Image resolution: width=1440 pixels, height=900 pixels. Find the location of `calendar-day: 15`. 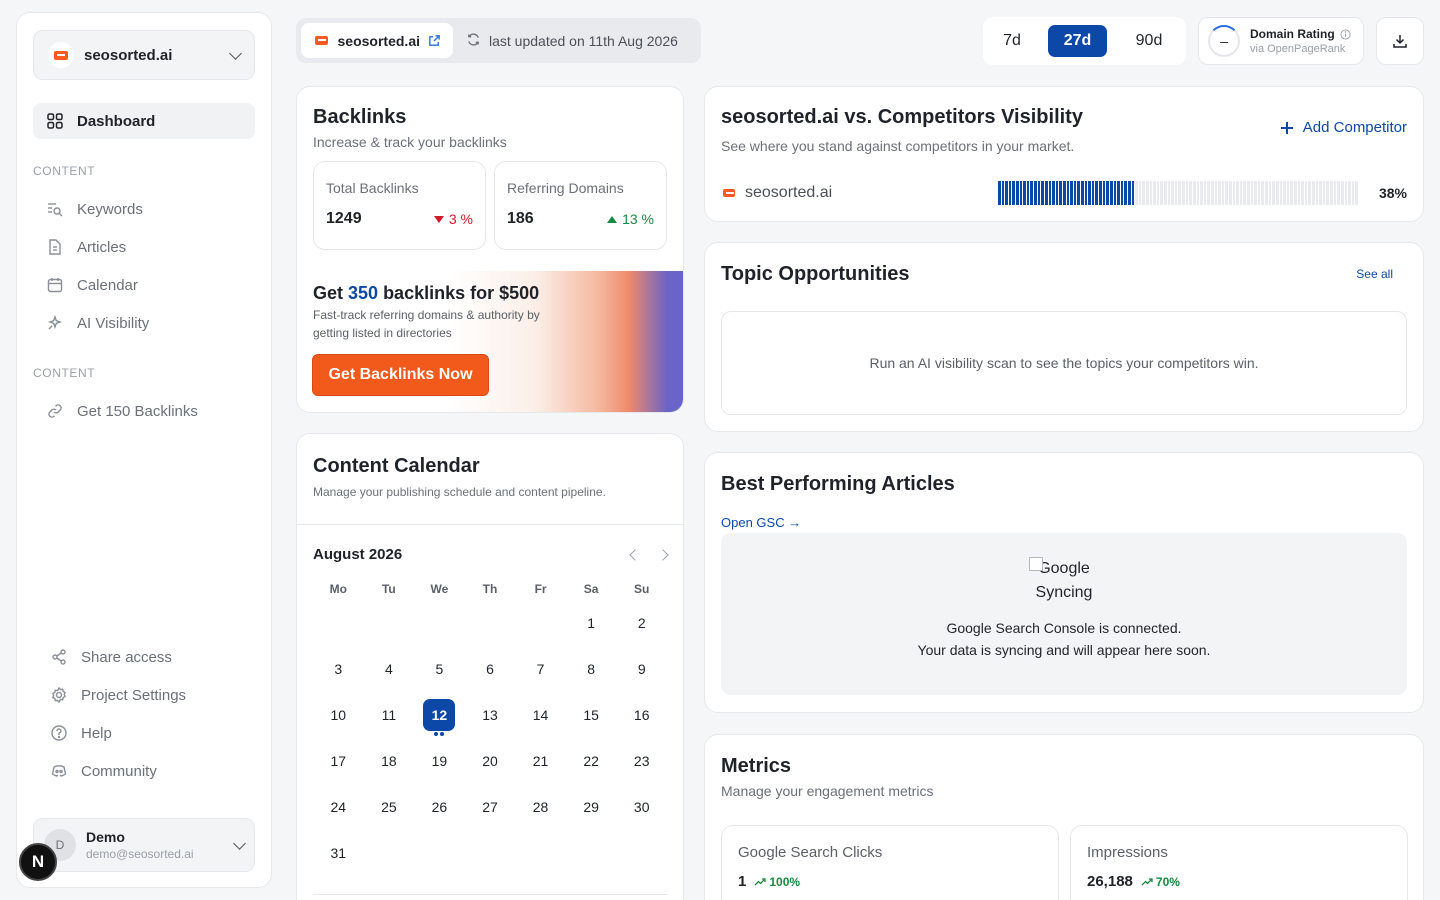

calendar-day: 15 is located at coordinates (591, 715).